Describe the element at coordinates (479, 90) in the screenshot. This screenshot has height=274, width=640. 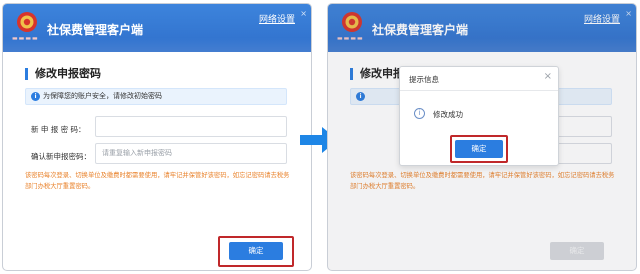
I see `dialog-divider` at that location.